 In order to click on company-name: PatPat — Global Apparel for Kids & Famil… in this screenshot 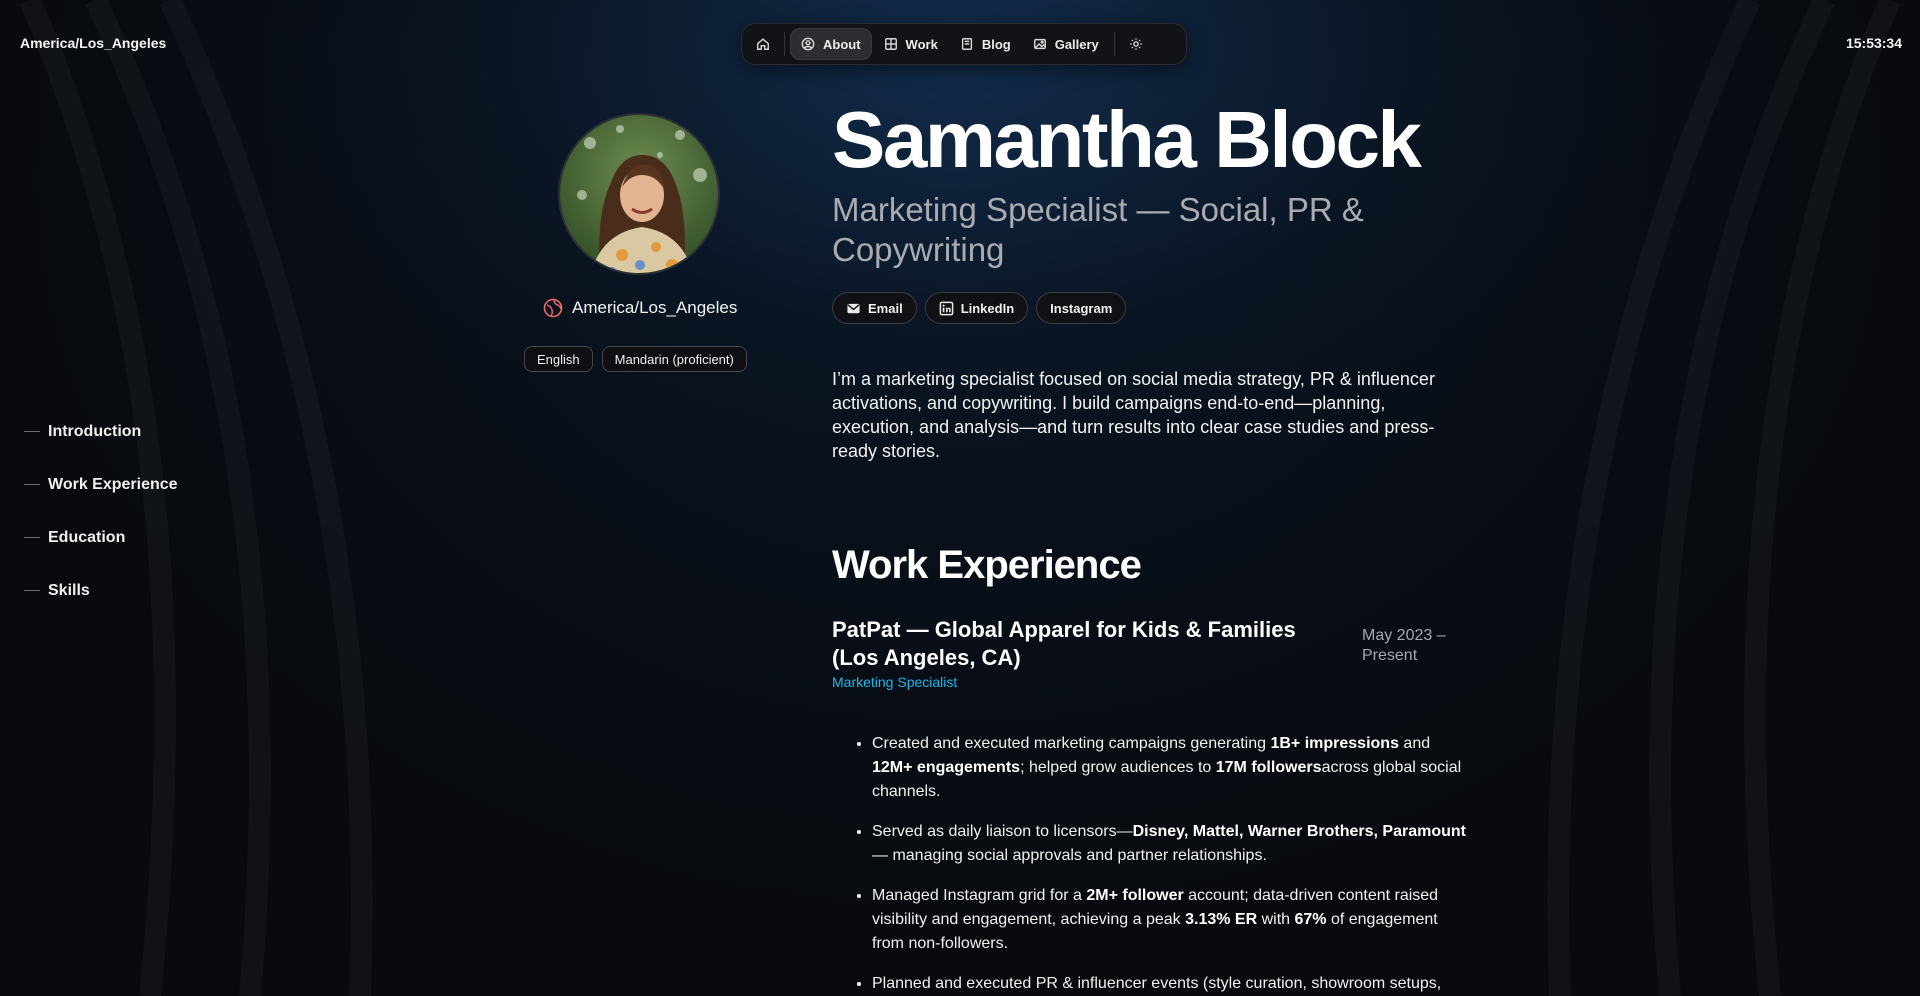, I will do `click(1064, 643)`.